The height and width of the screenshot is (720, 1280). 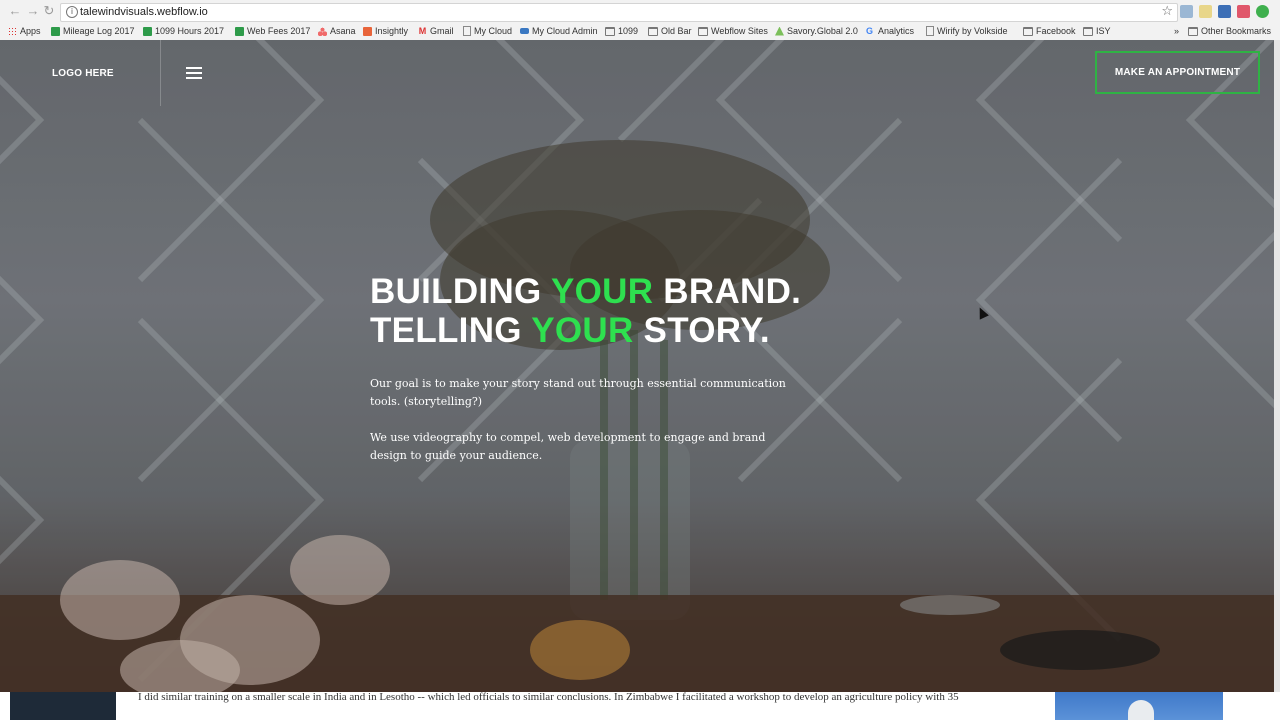 I want to click on info-icon: i, so click(x=72, y=12).